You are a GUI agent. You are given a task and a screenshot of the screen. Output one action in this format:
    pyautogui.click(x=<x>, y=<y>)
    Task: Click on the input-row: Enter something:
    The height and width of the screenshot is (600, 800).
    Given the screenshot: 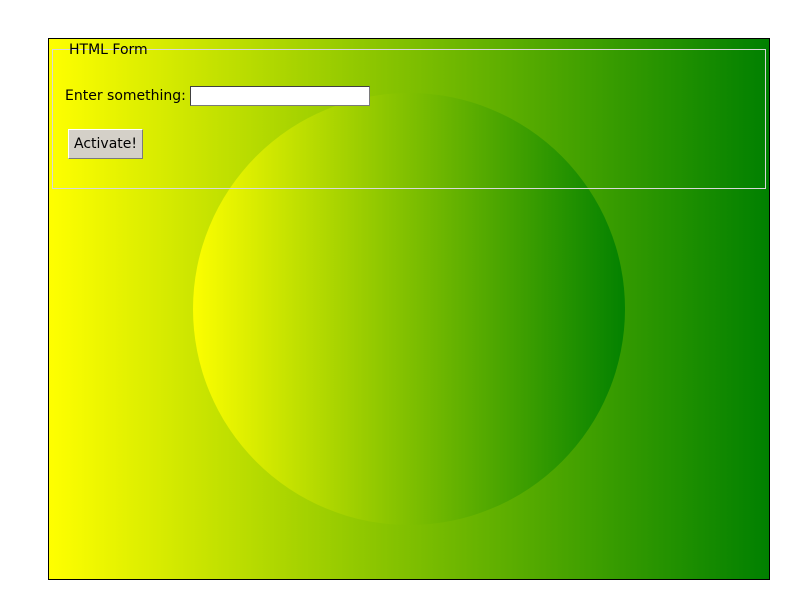 What is the action you would take?
    pyautogui.click(x=217, y=96)
    